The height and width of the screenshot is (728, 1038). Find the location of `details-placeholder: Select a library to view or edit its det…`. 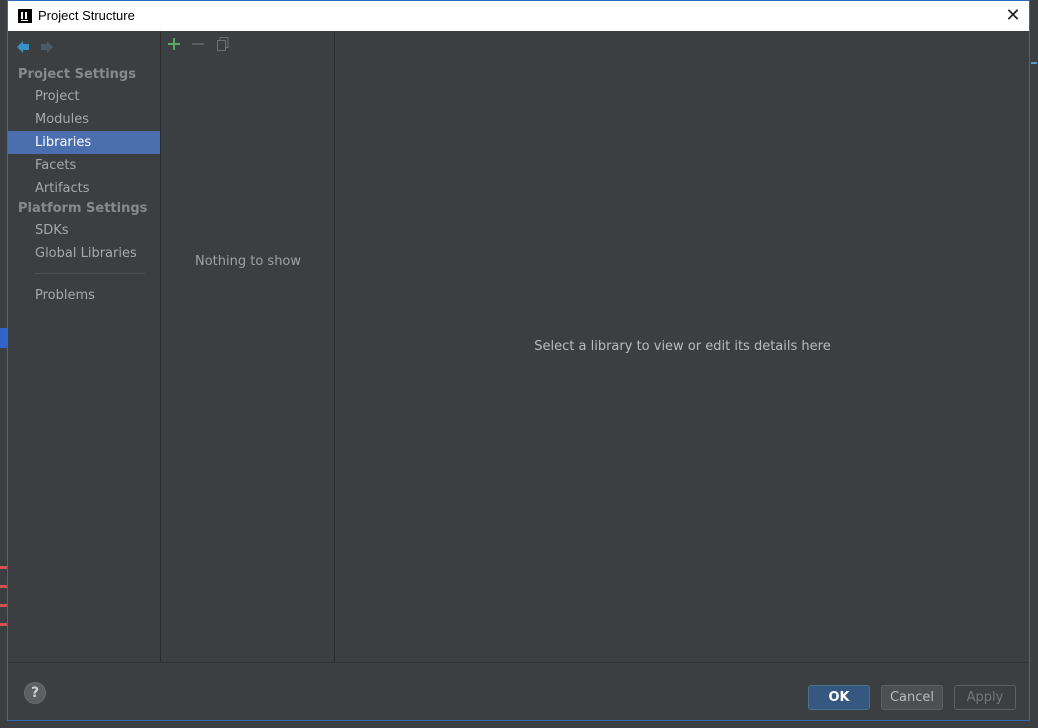

details-placeholder: Select a library to view or edit its det… is located at coordinates (682, 346).